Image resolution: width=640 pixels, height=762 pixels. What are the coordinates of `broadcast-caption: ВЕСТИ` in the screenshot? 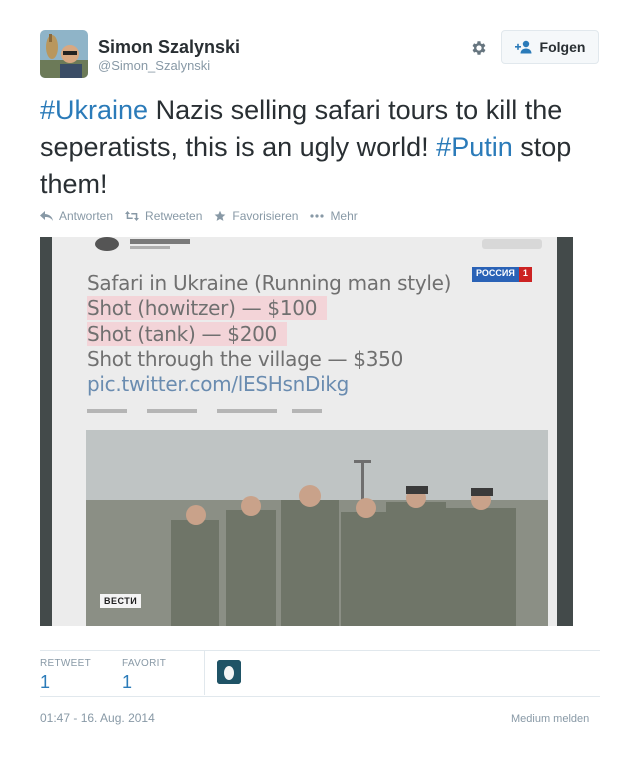 It's located at (121, 601).